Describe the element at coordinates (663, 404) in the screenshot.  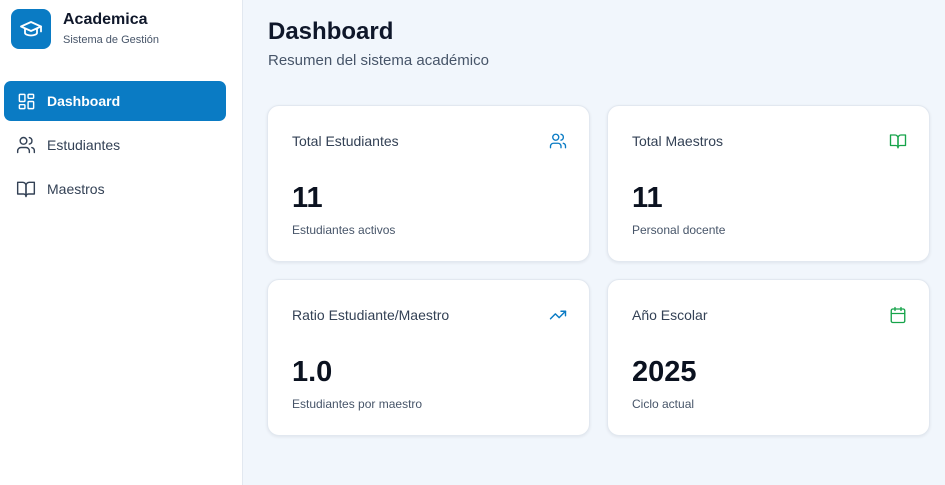
I see `card-description: Ciclo actual` at that location.